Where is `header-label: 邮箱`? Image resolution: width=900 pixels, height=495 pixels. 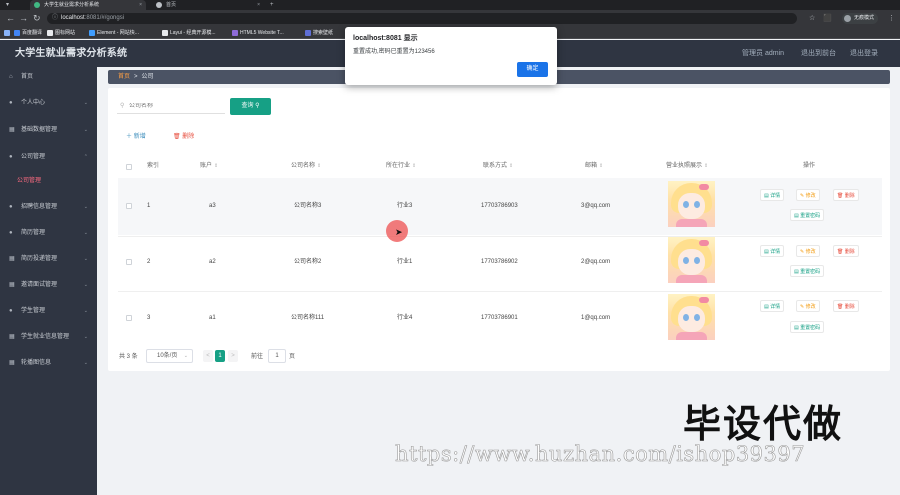
header-label: 邮箱 is located at coordinates (591, 166).